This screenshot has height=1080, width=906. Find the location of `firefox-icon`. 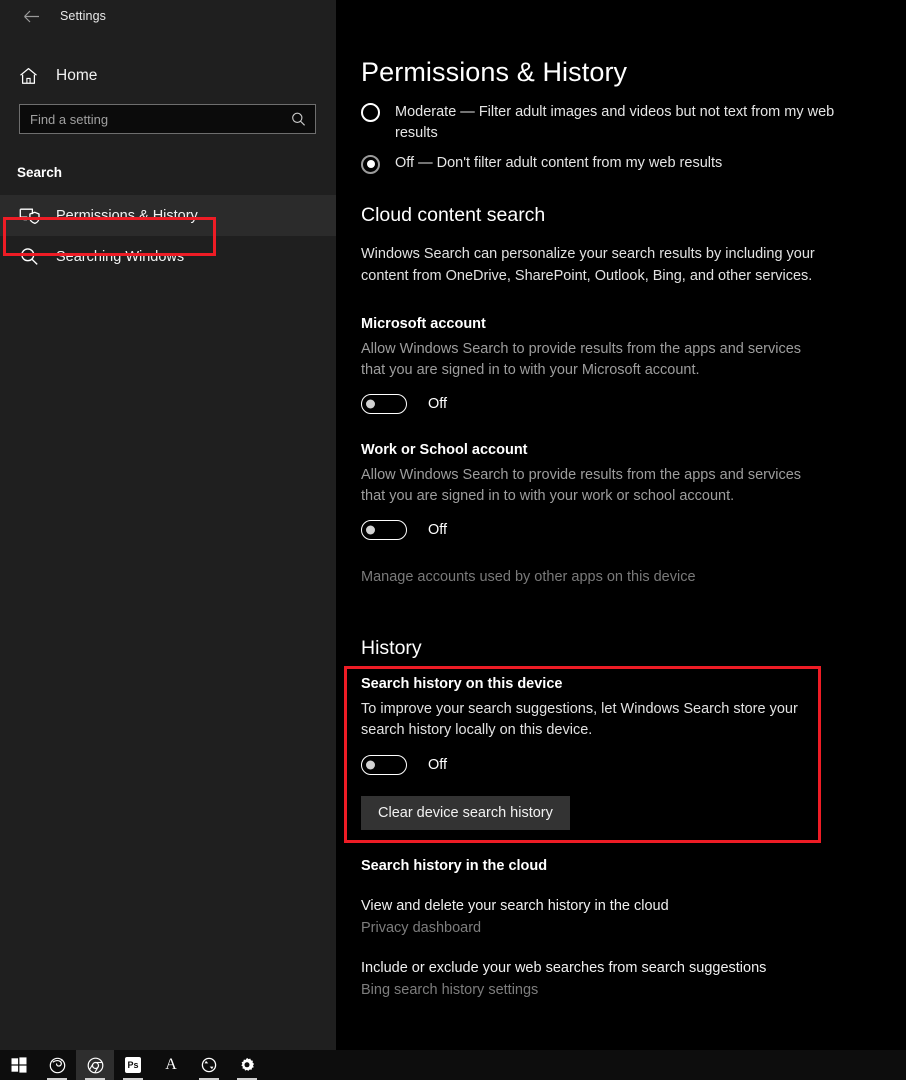

firefox-icon is located at coordinates (57, 1065).